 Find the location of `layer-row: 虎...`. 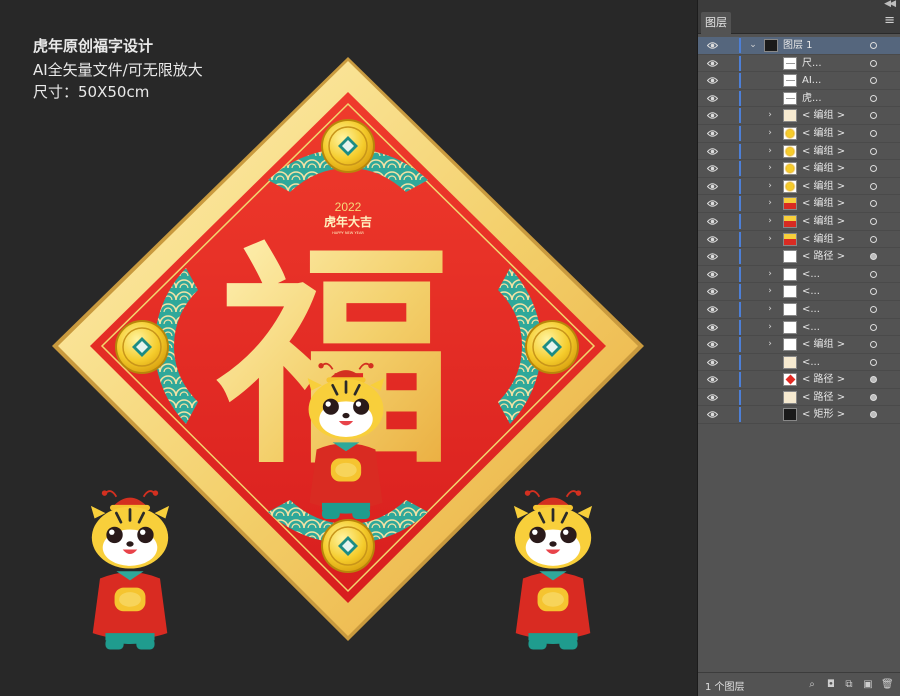

layer-row: 虎... is located at coordinates (799, 99).